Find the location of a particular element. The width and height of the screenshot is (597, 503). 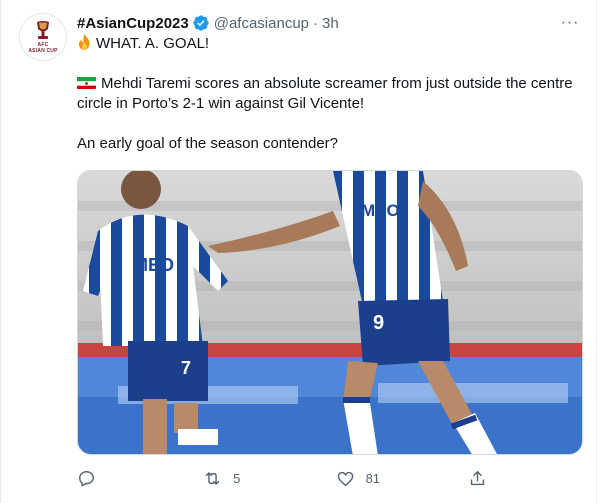

user-handle: @afcasiancup is located at coordinates (261, 23).